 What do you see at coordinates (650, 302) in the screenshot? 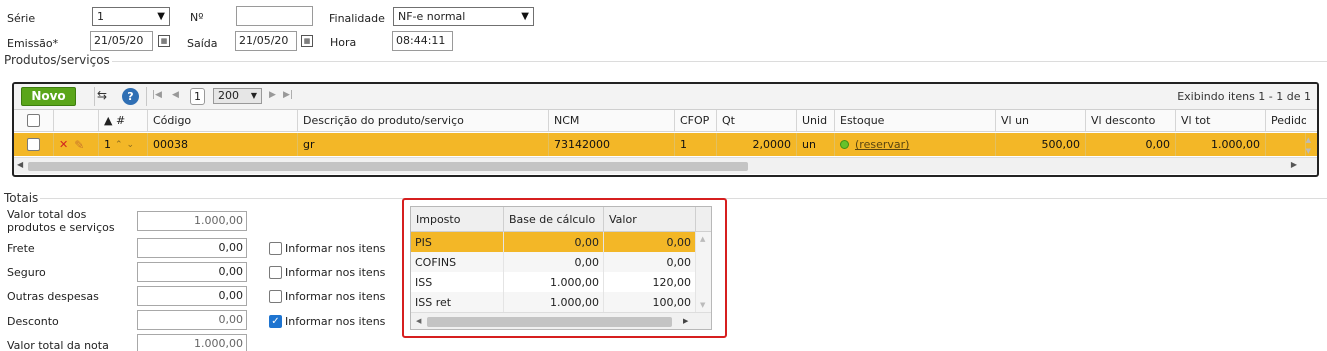
I see `valor-cell: 100,00` at bounding box center [650, 302].